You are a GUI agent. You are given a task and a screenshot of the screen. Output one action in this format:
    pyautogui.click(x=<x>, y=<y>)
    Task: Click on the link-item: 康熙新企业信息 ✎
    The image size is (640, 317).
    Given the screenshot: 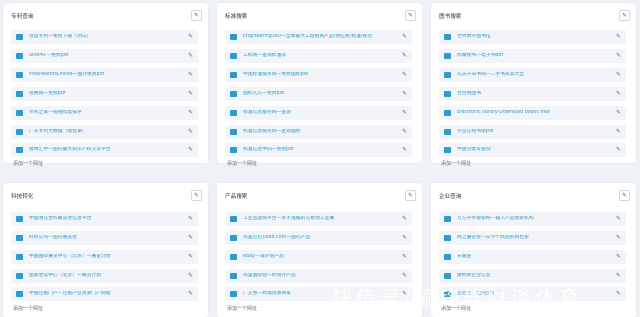 What is the action you would take?
    pyautogui.click(x=532, y=276)
    